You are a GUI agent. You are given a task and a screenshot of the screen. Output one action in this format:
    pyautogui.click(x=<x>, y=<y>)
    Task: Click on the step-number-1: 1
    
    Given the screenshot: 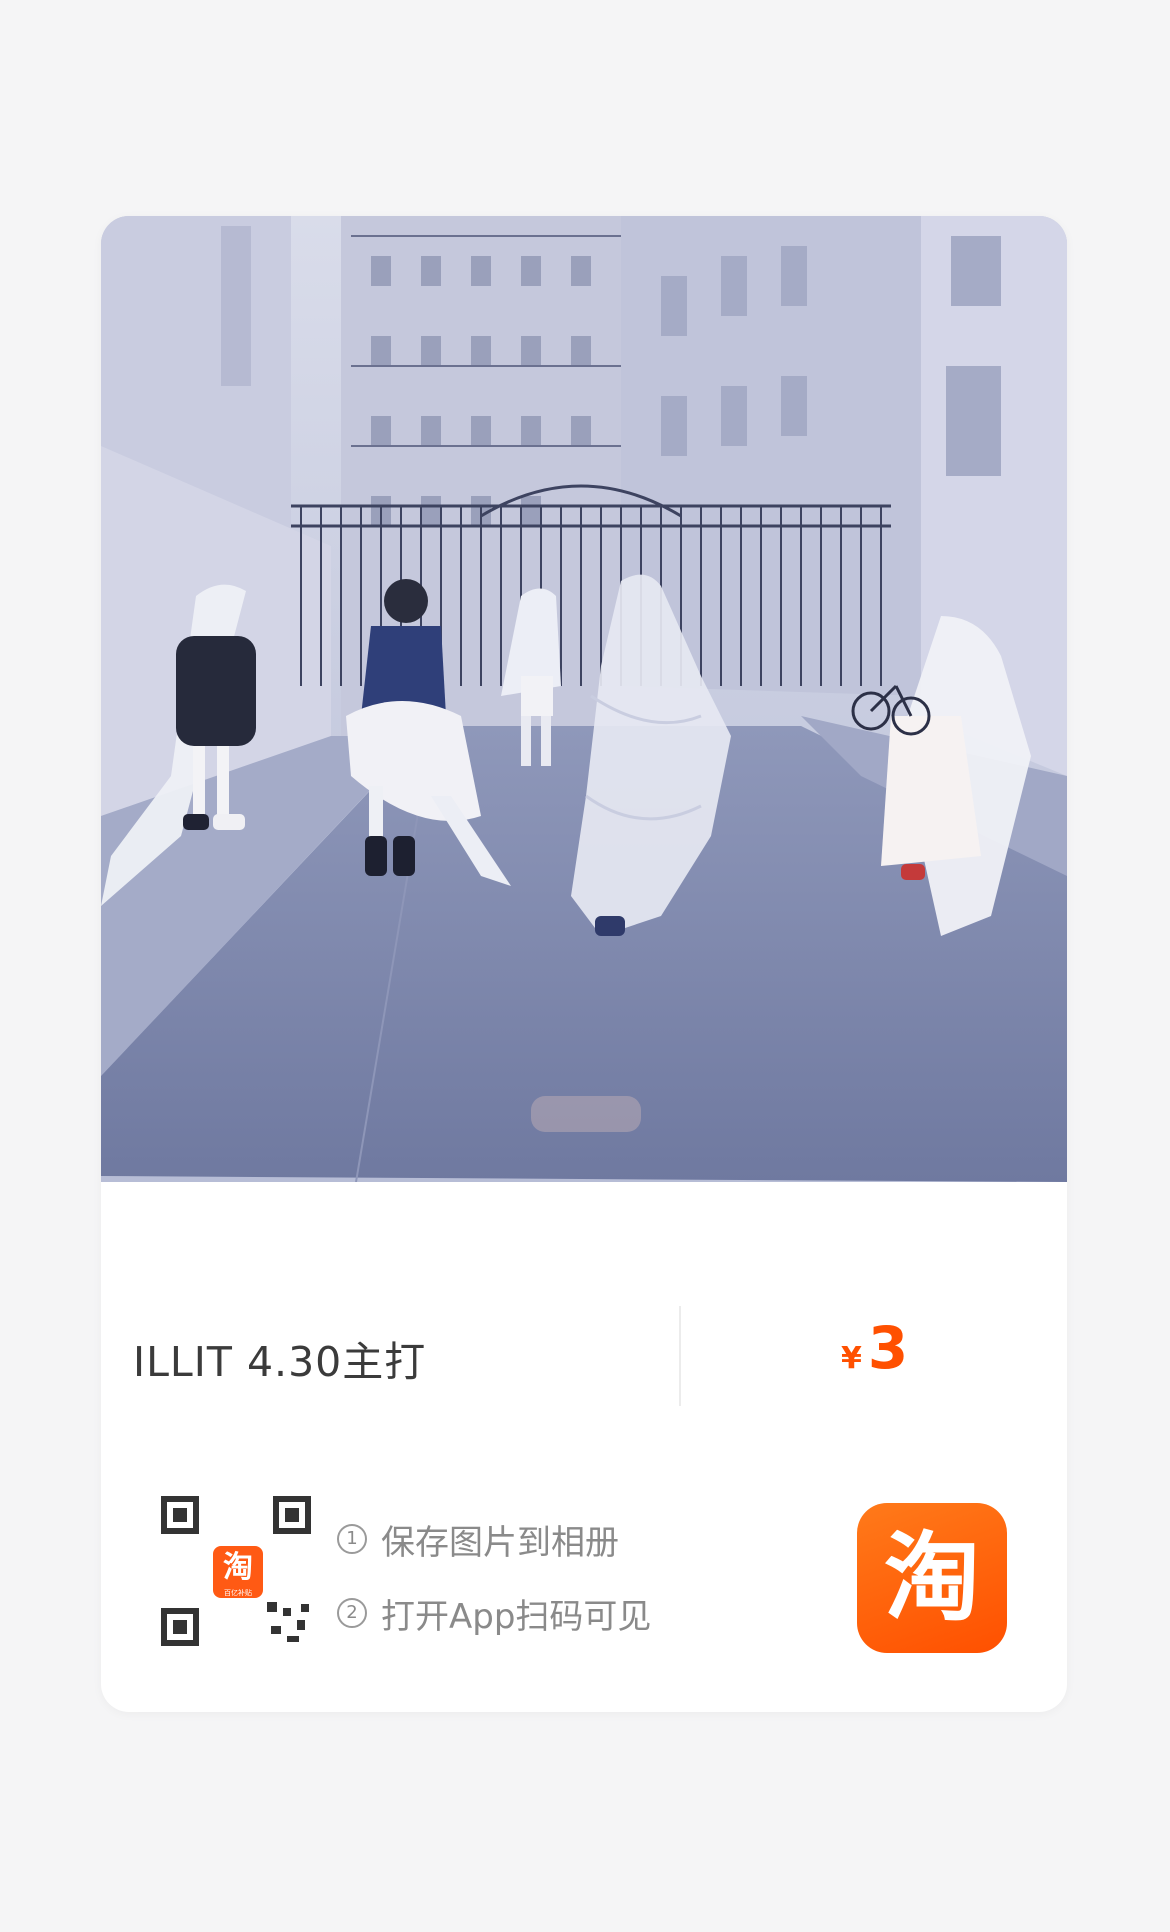 What is the action you would take?
    pyautogui.click(x=352, y=1539)
    